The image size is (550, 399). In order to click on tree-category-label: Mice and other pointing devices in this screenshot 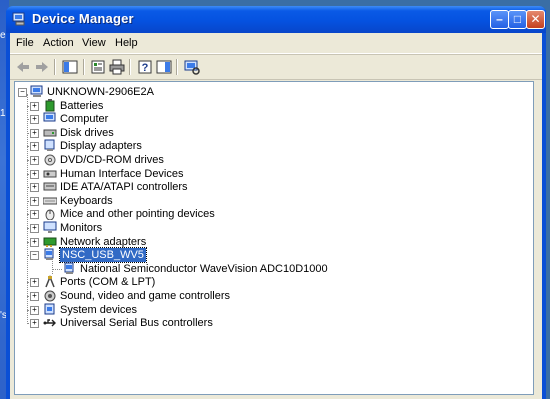, I will do `click(137, 214)`.